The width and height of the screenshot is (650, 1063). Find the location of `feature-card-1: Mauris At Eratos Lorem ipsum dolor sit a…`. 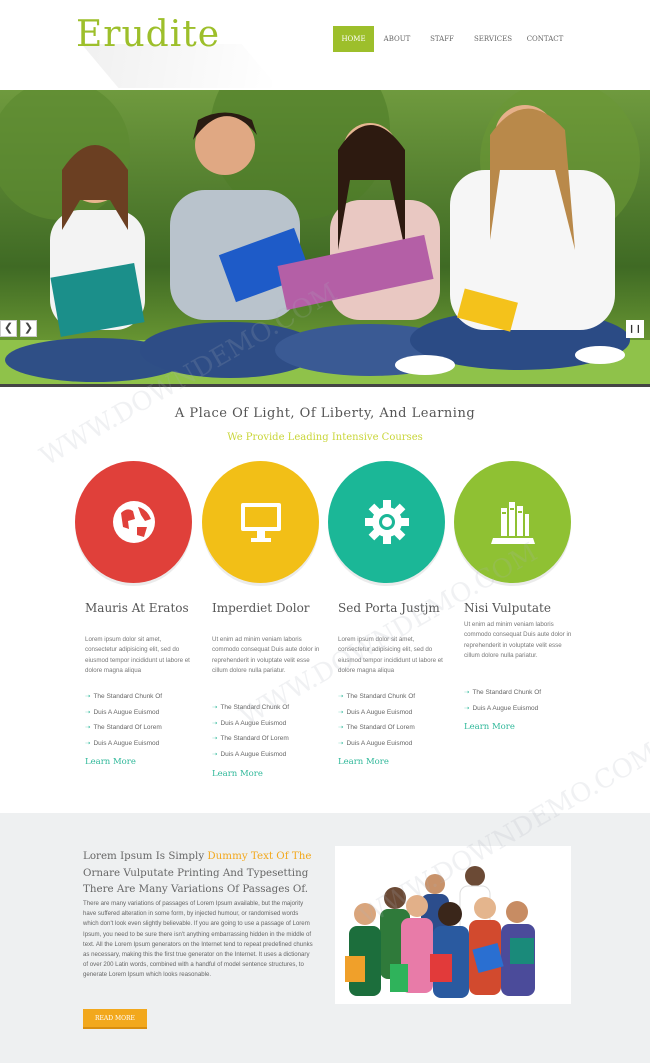

feature-card-1: Mauris At Eratos Lorem ipsum dolor sit a… is located at coordinates (135, 614).